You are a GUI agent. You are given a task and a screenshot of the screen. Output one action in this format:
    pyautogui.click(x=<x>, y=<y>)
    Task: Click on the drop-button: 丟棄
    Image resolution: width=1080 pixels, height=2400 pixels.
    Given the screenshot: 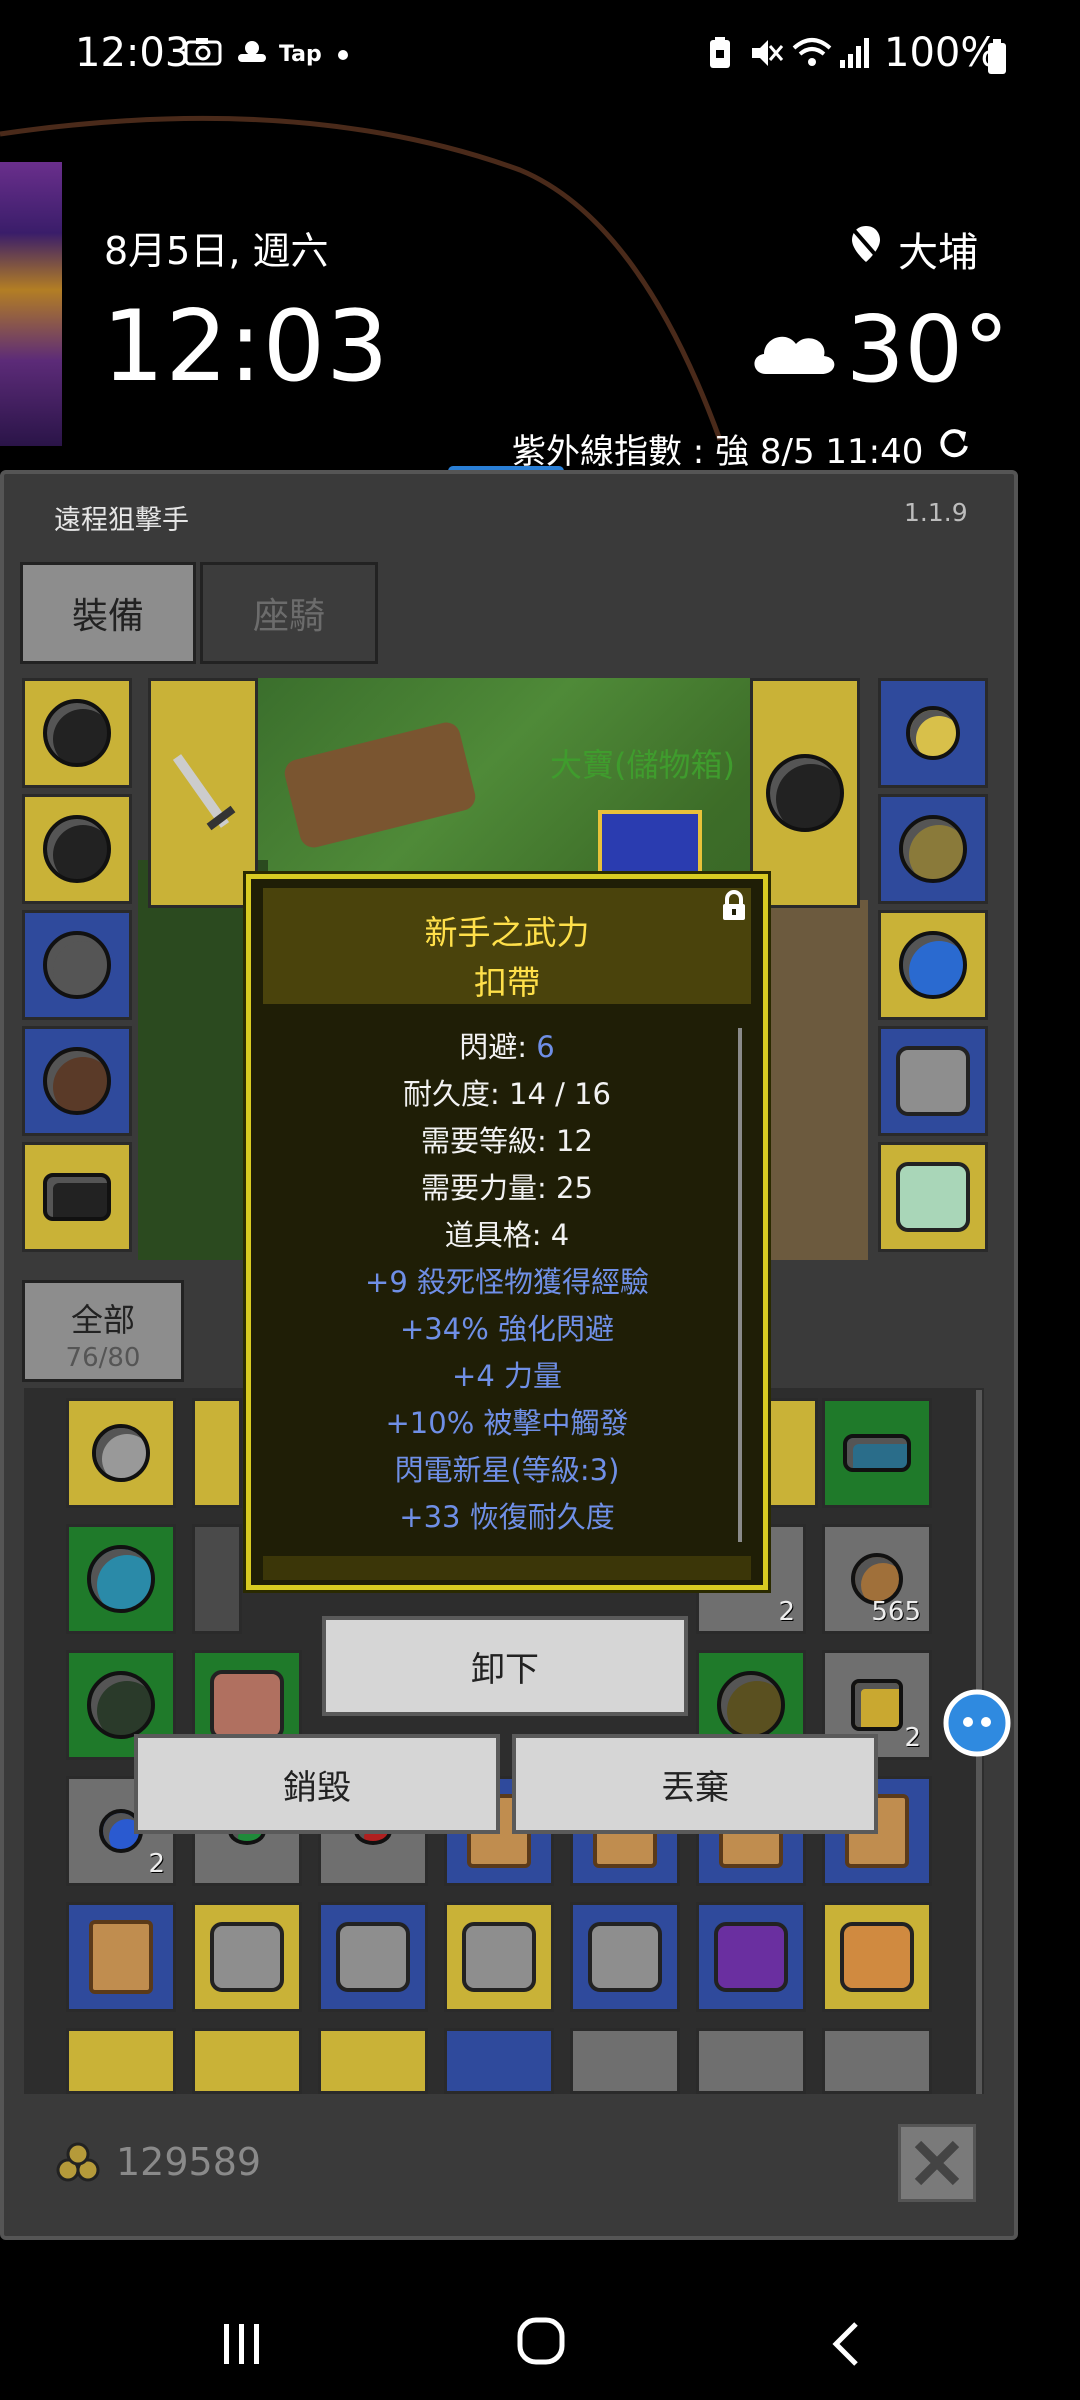 What is the action you would take?
    pyautogui.click(x=695, y=1784)
    